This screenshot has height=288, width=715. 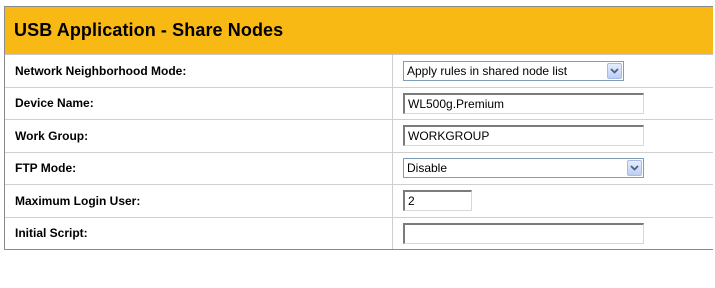 I want to click on initial-script-cell, so click(x=553, y=234).